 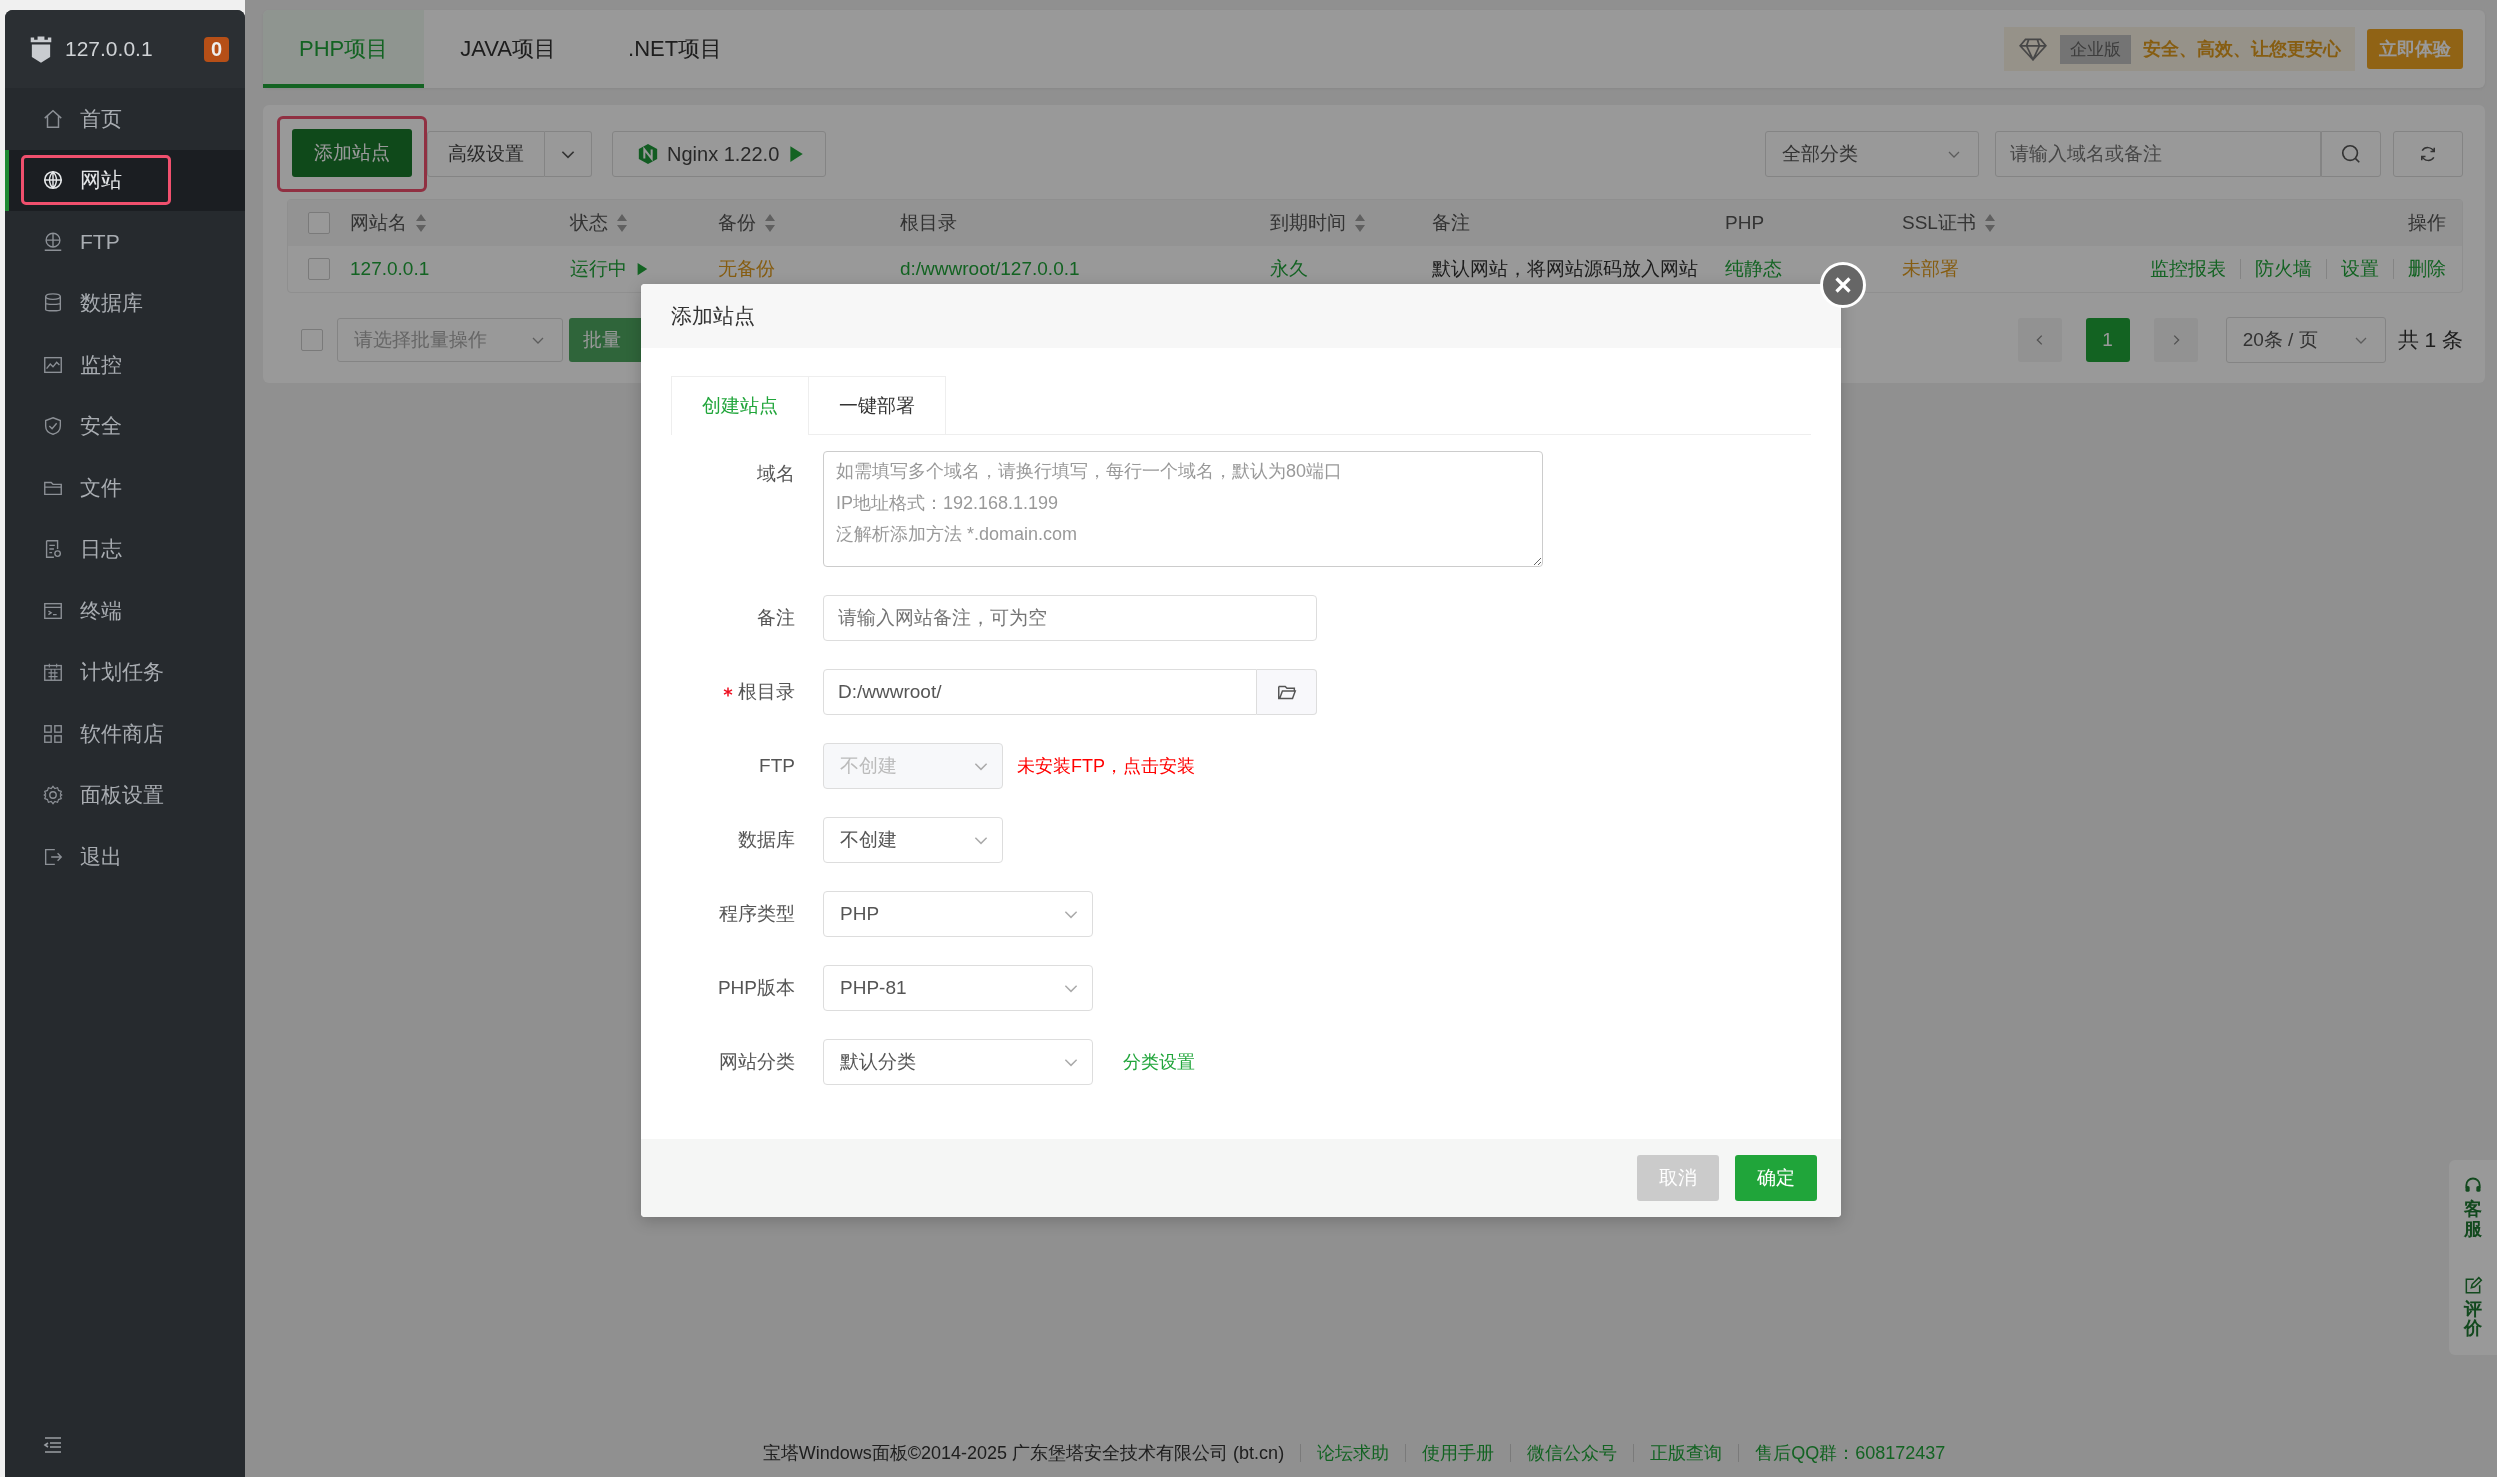 I want to click on play-icon, so click(x=642, y=269).